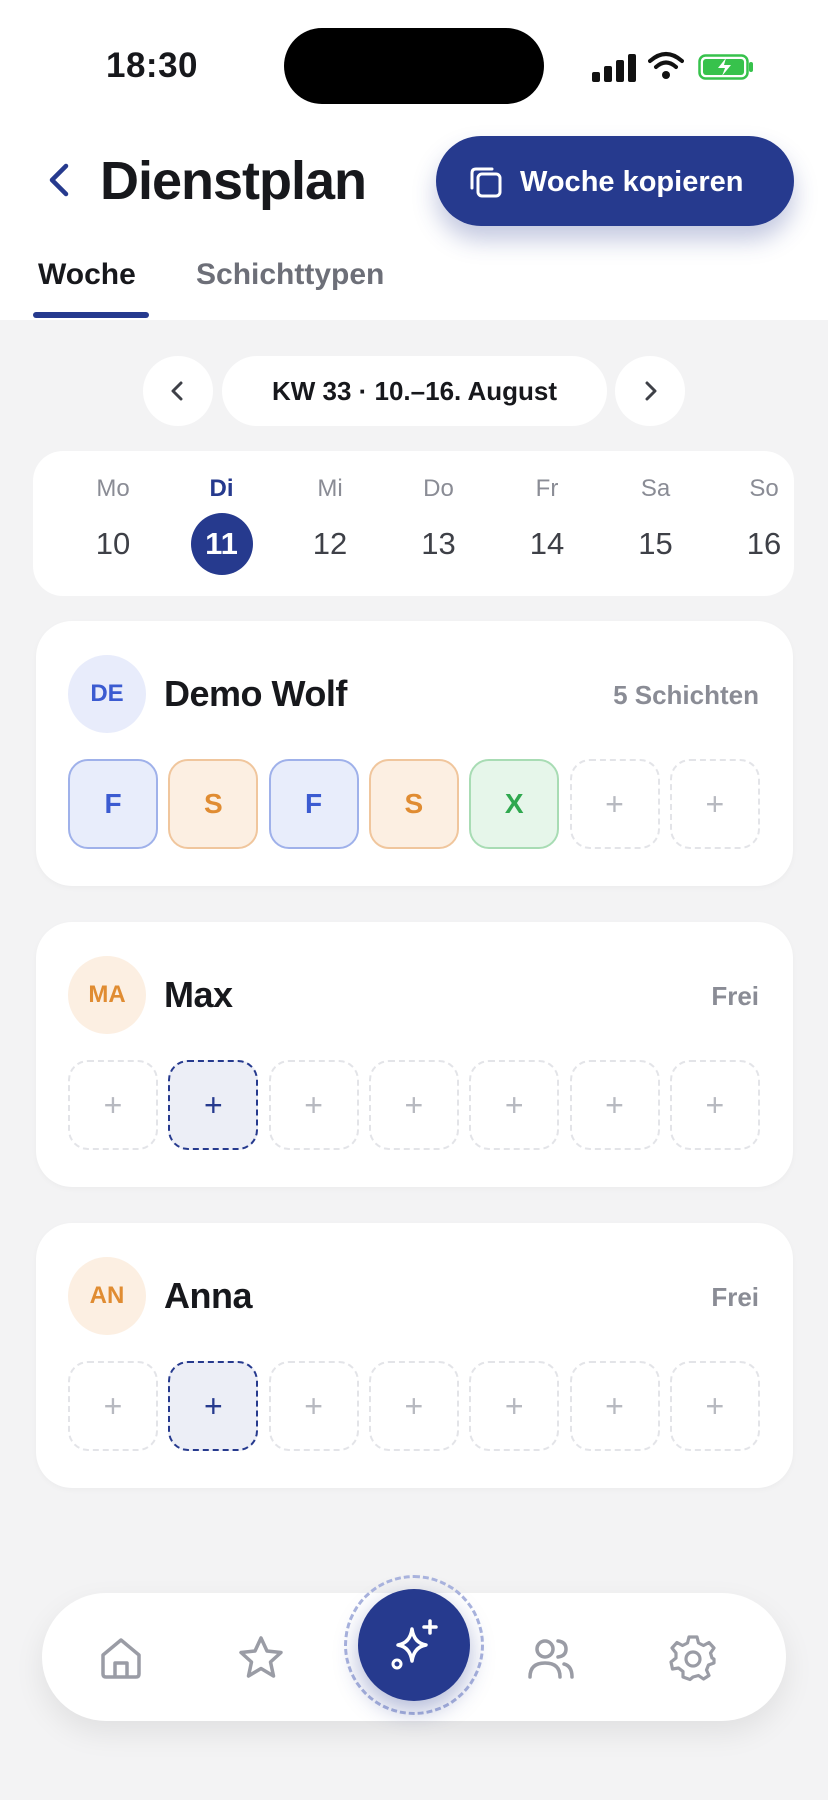 The width and height of the screenshot is (828, 1800). Describe the element at coordinates (107, 995) in the screenshot. I see `avatar: MA` at that location.